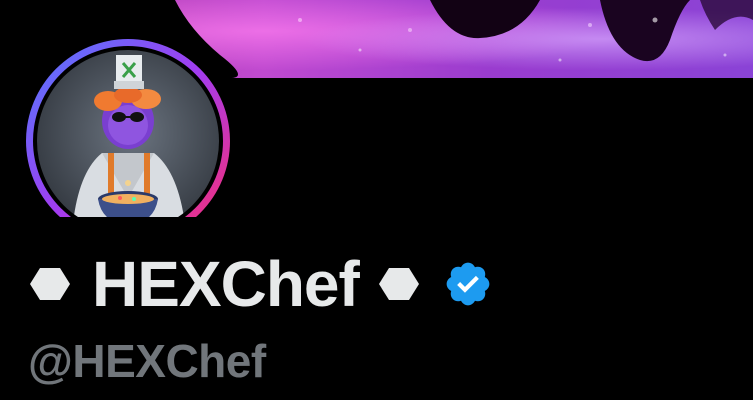 This screenshot has width=753, height=400. Describe the element at coordinates (226, 284) in the screenshot. I see `display-name: HEXChef` at that location.